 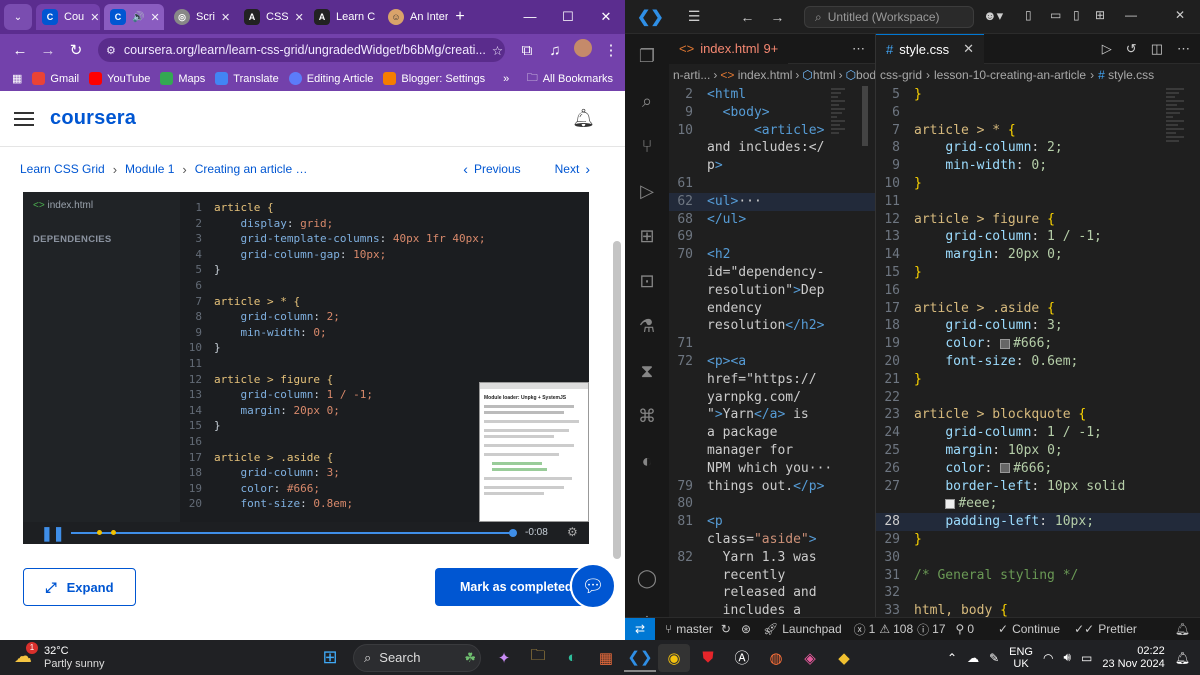 I want to click on profile-avatar, so click(x=583, y=50).